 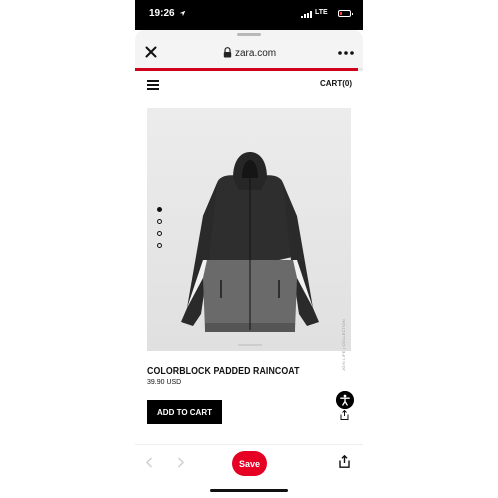 What do you see at coordinates (249, 34) in the screenshot?
I see `grab-handle` at bounding box center [249, 34].